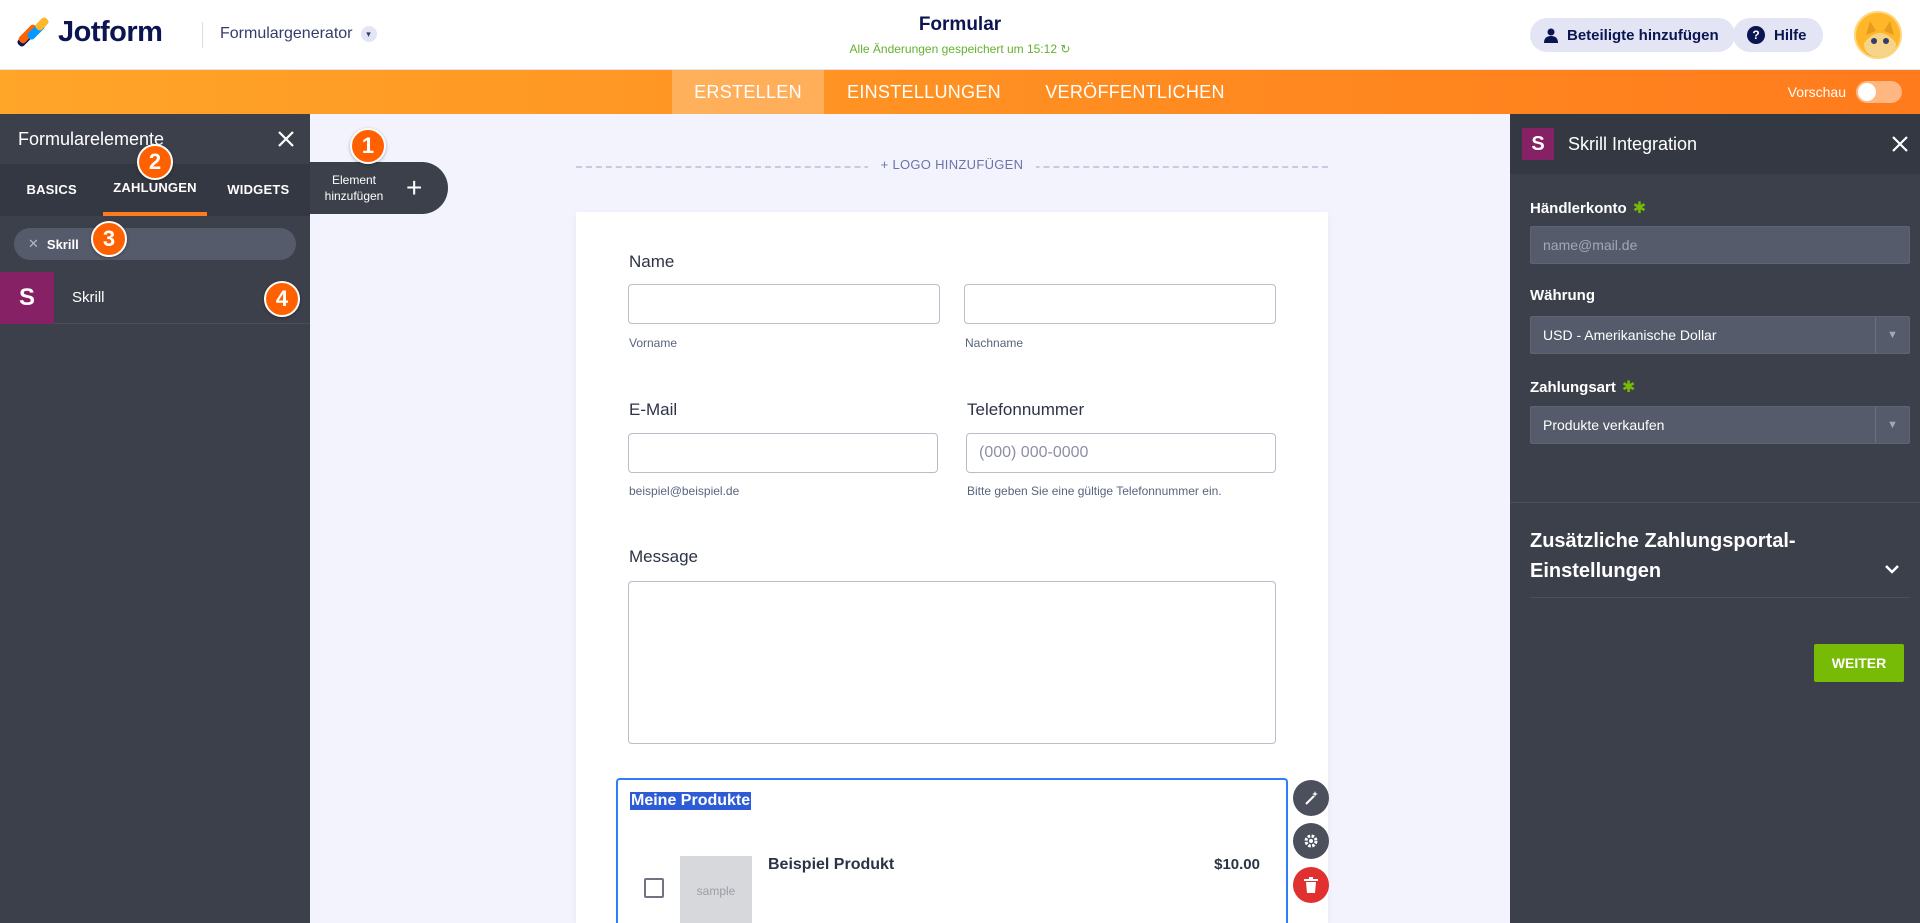 This screenshot has width=1920, height=923. Describe the element at coordinates (691, 801) in the screenshot. I see `products-title: Meine Produkte` at that location.